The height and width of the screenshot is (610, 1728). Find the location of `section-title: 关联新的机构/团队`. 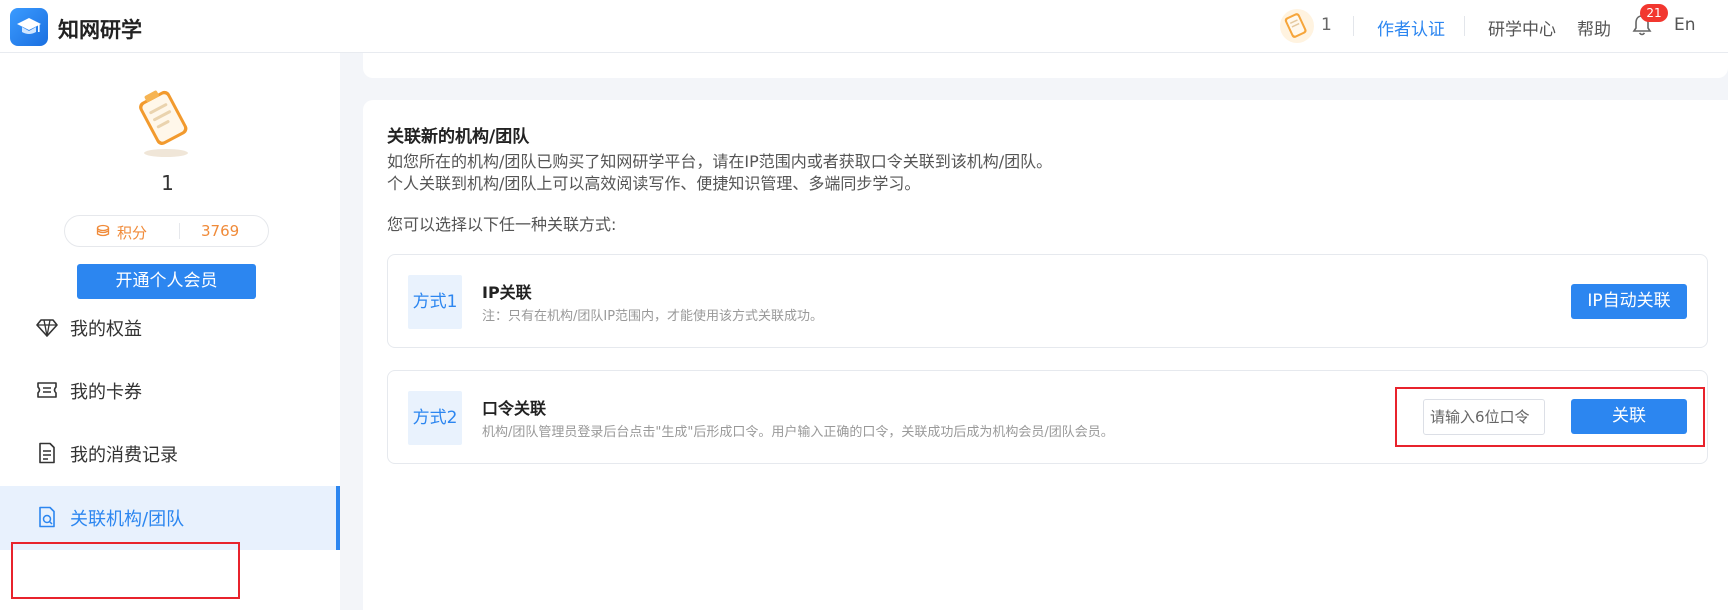

section-title: 关联新的机构/团队 is located at coordinates (458, 137).